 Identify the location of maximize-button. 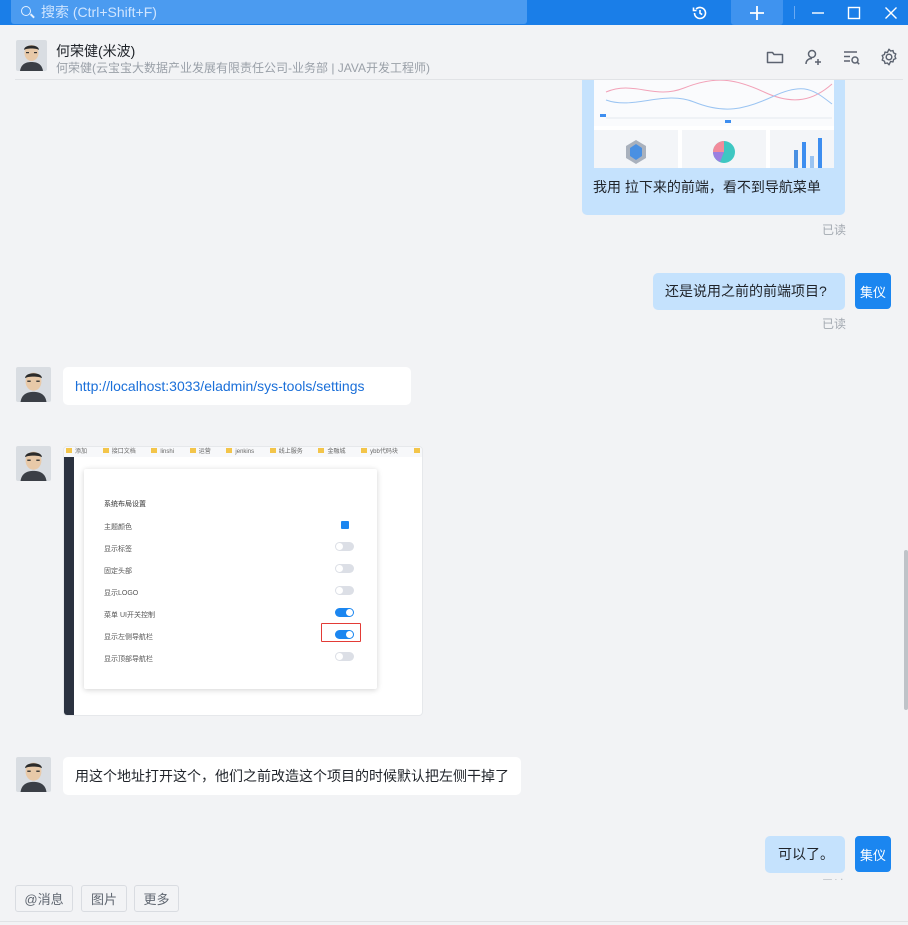
(854, 12).